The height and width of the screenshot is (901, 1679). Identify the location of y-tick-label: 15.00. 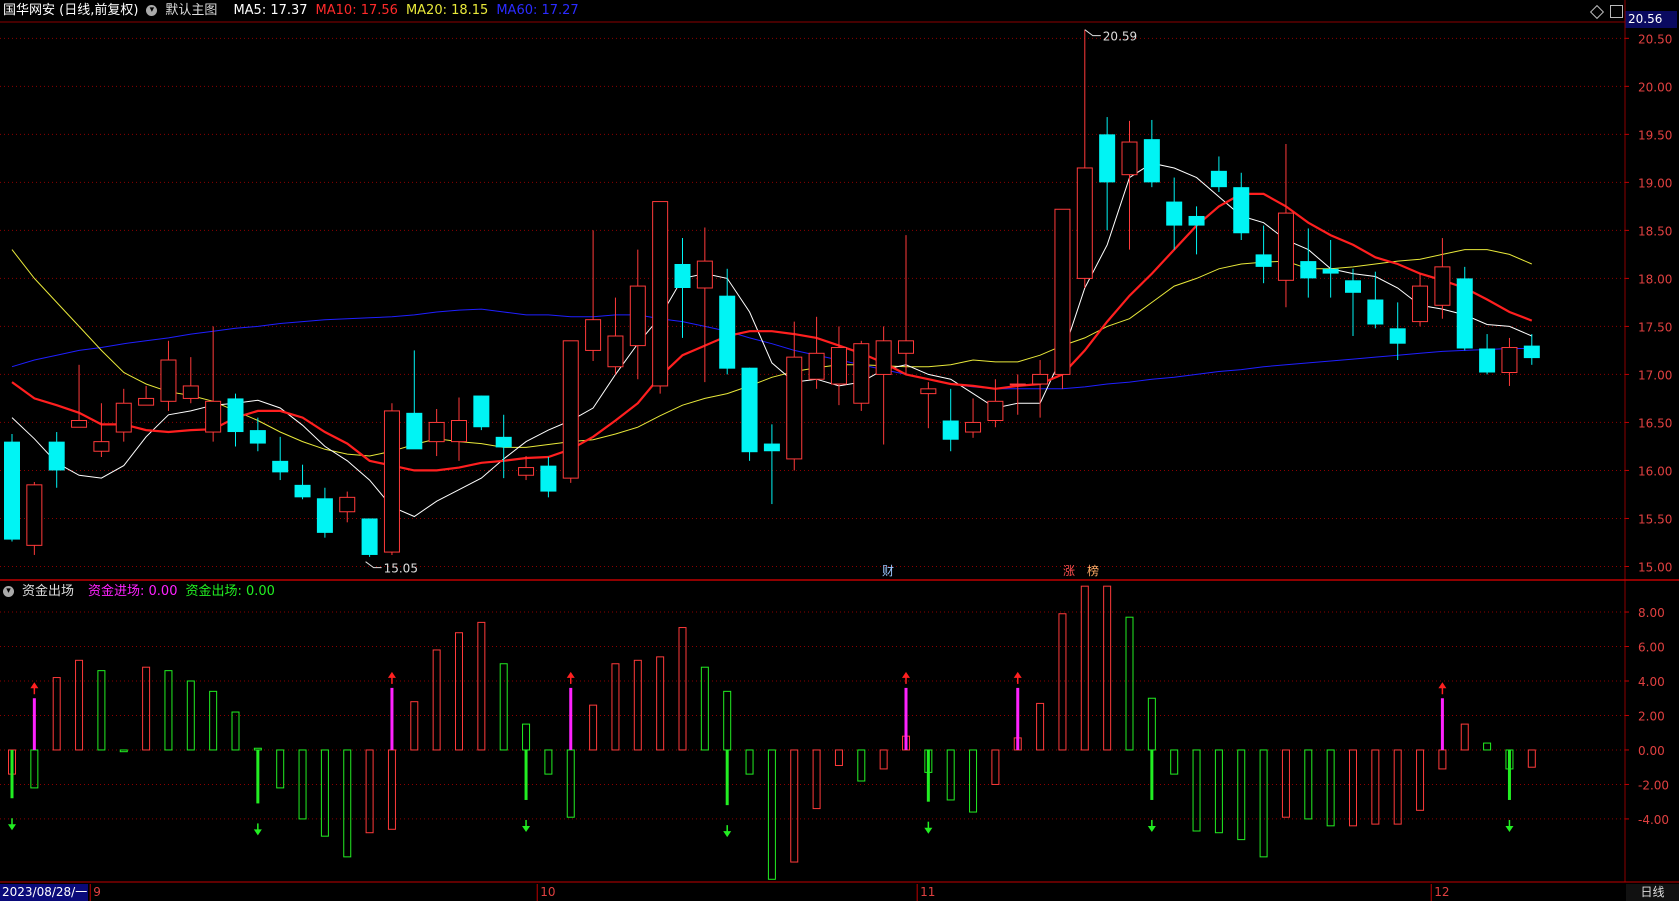
(1655, 567).